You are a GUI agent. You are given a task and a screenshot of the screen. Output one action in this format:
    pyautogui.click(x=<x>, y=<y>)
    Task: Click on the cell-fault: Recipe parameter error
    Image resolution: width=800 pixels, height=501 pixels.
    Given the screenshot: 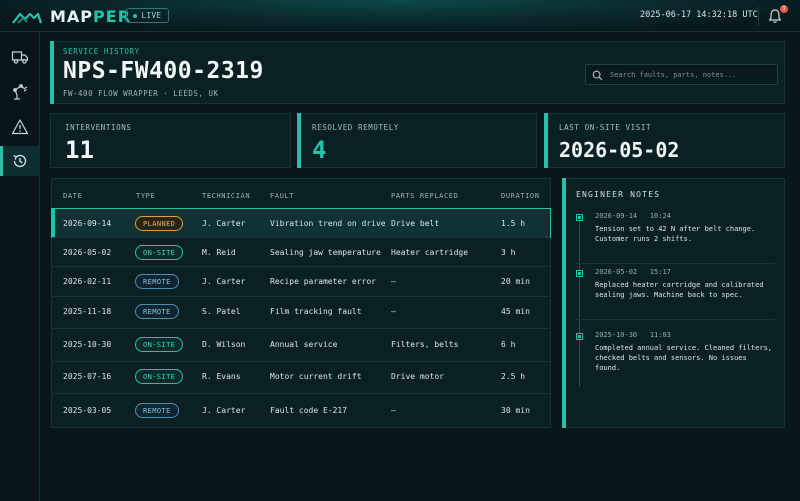 What is the action you would take?
    pyautogui.click(x=323, y=281)
    